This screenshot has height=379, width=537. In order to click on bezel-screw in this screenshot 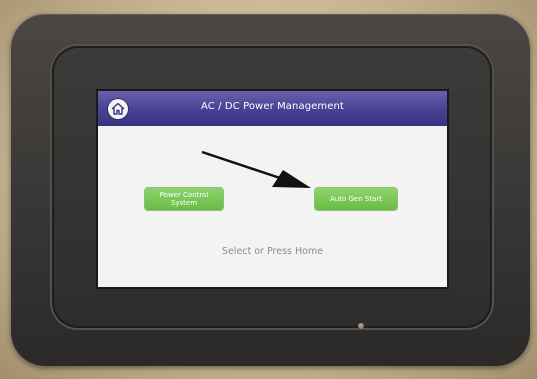, I will do `click(361, 326)`.